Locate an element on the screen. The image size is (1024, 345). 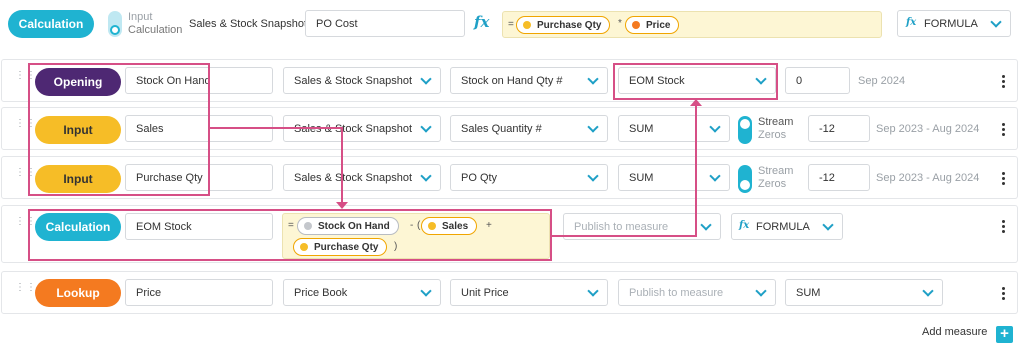
formula-token-purchase-qty: Purchase Qty is located at coordinates (563, 25).